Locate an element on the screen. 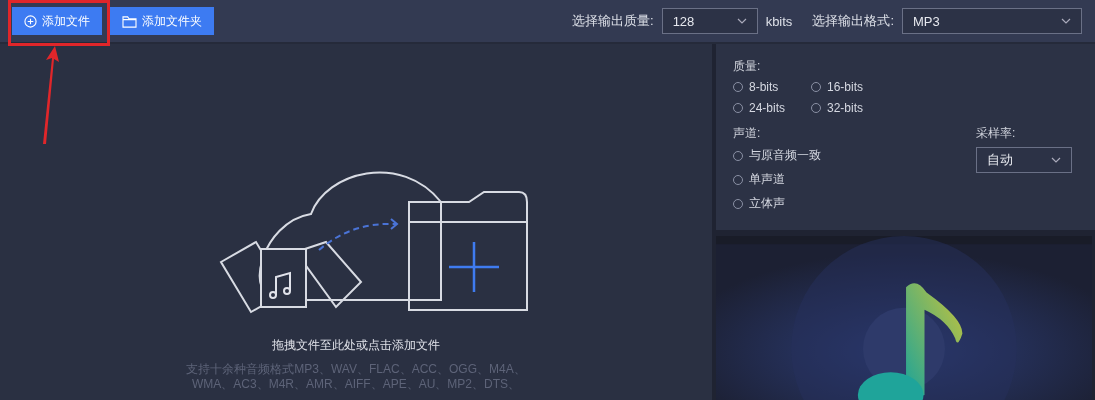  channel-radio: 单声道 is located at coordinates (777, 179).